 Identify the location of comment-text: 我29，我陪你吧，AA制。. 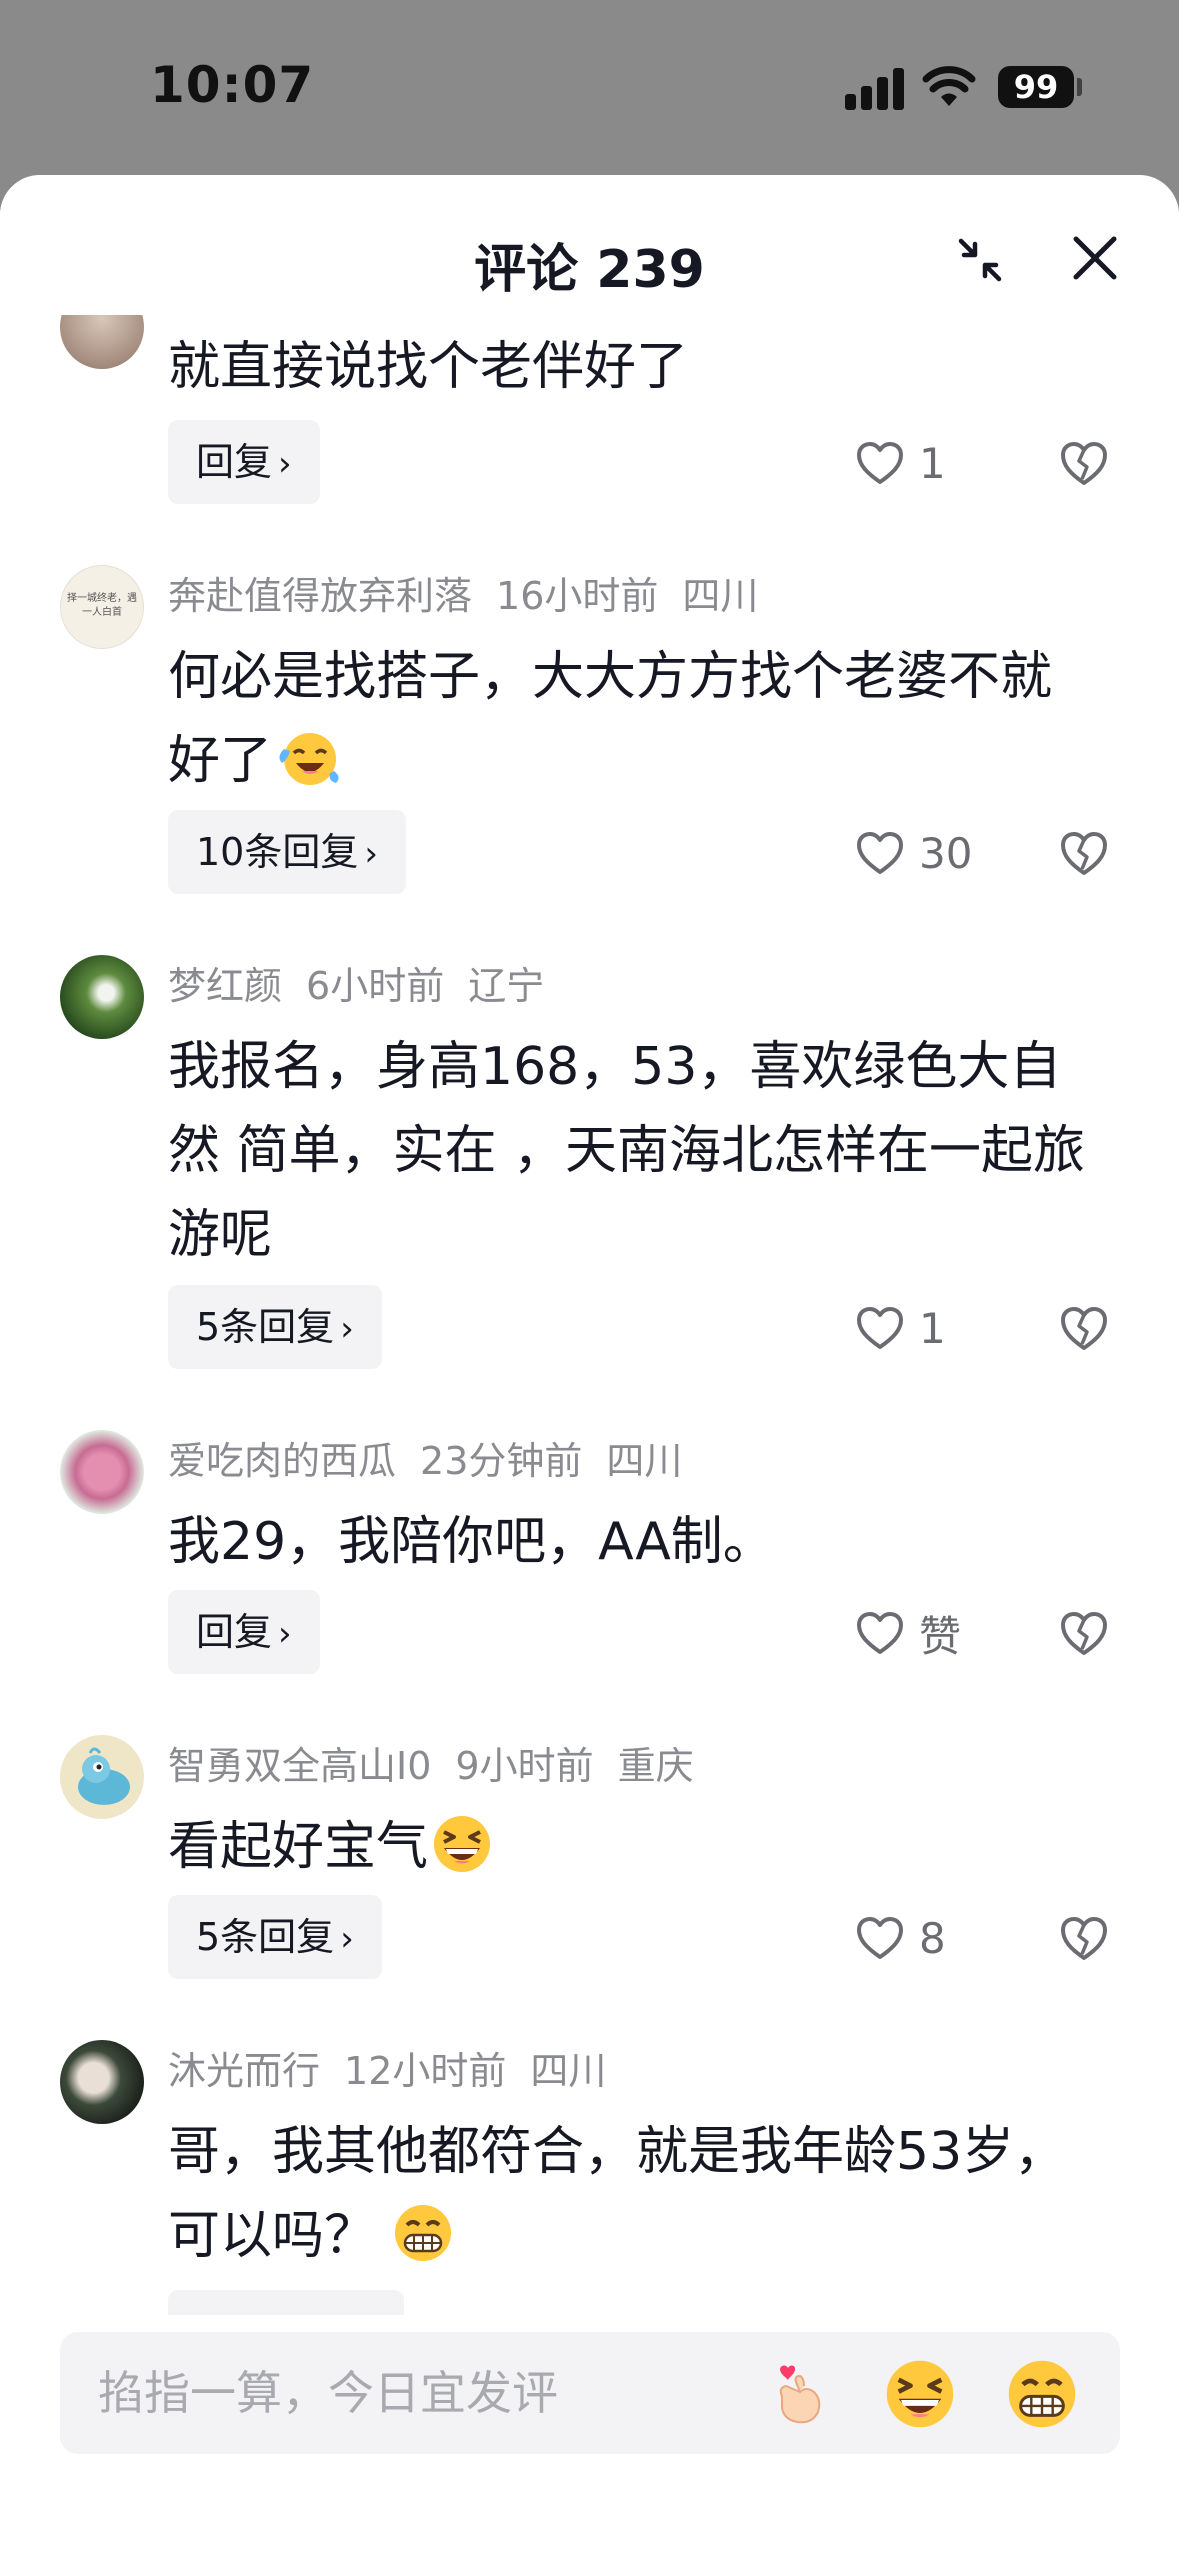
(471, 1542).